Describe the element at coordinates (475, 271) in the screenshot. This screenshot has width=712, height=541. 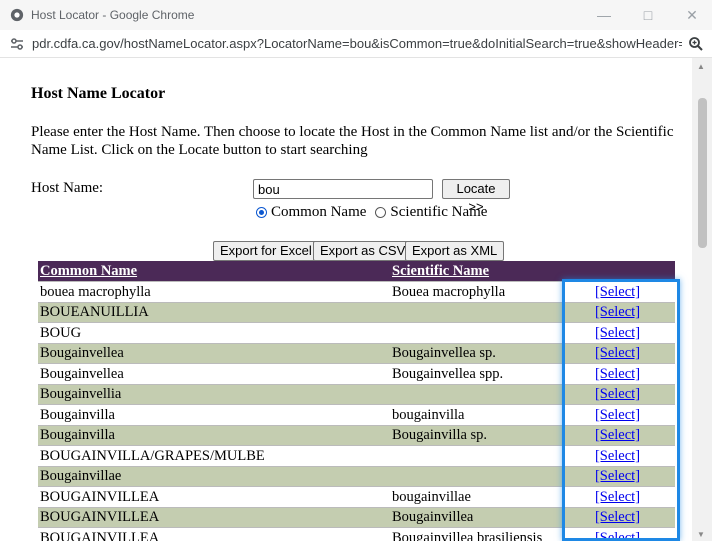
I see `scientific-name-header: Scientific Name` at that location.